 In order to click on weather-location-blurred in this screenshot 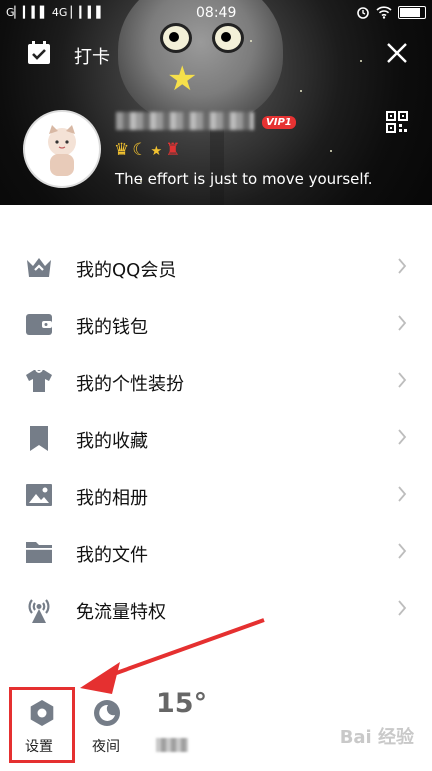, I will do `click(172, 745)`.